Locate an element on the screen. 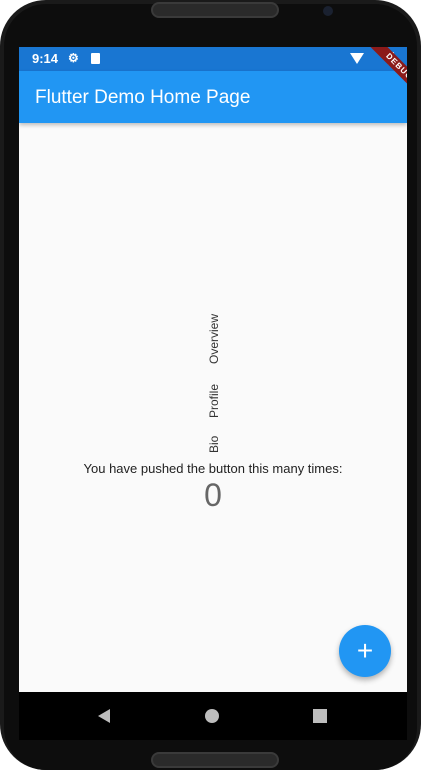  counter-value: 0 is located at coordinates (213, 495).